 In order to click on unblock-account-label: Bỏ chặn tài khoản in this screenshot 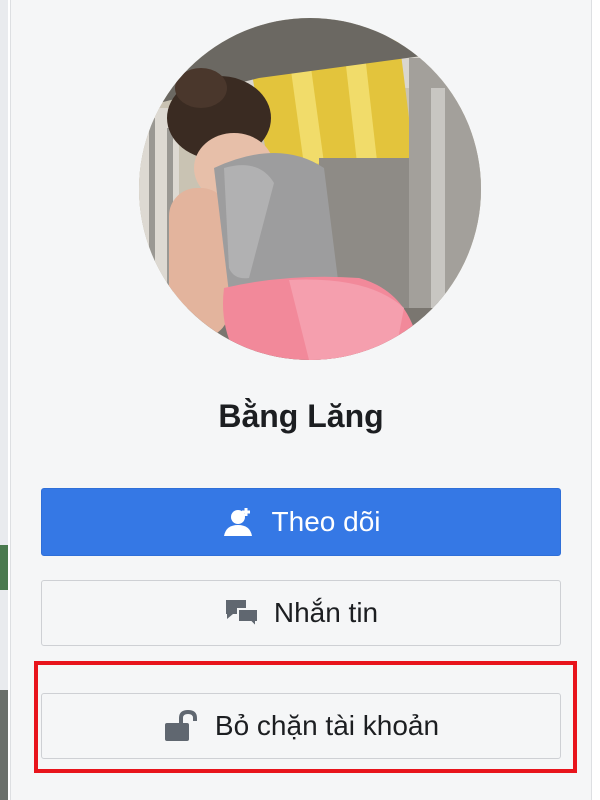, I will do `click(327, 725)`.